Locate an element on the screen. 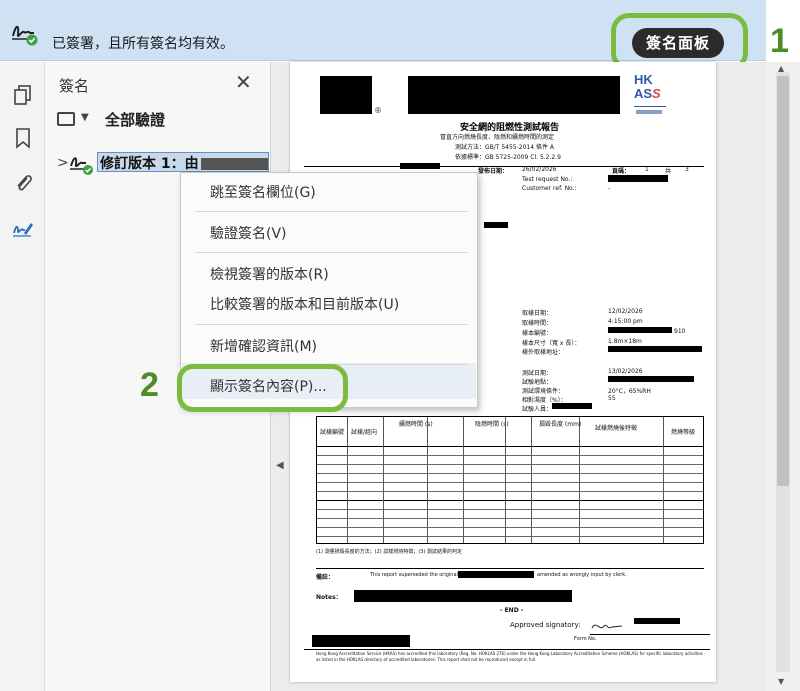 This screenshot has width=800, height=691. customer-ref-label: Customer ref. No.: is located at coordinates (549, 188).